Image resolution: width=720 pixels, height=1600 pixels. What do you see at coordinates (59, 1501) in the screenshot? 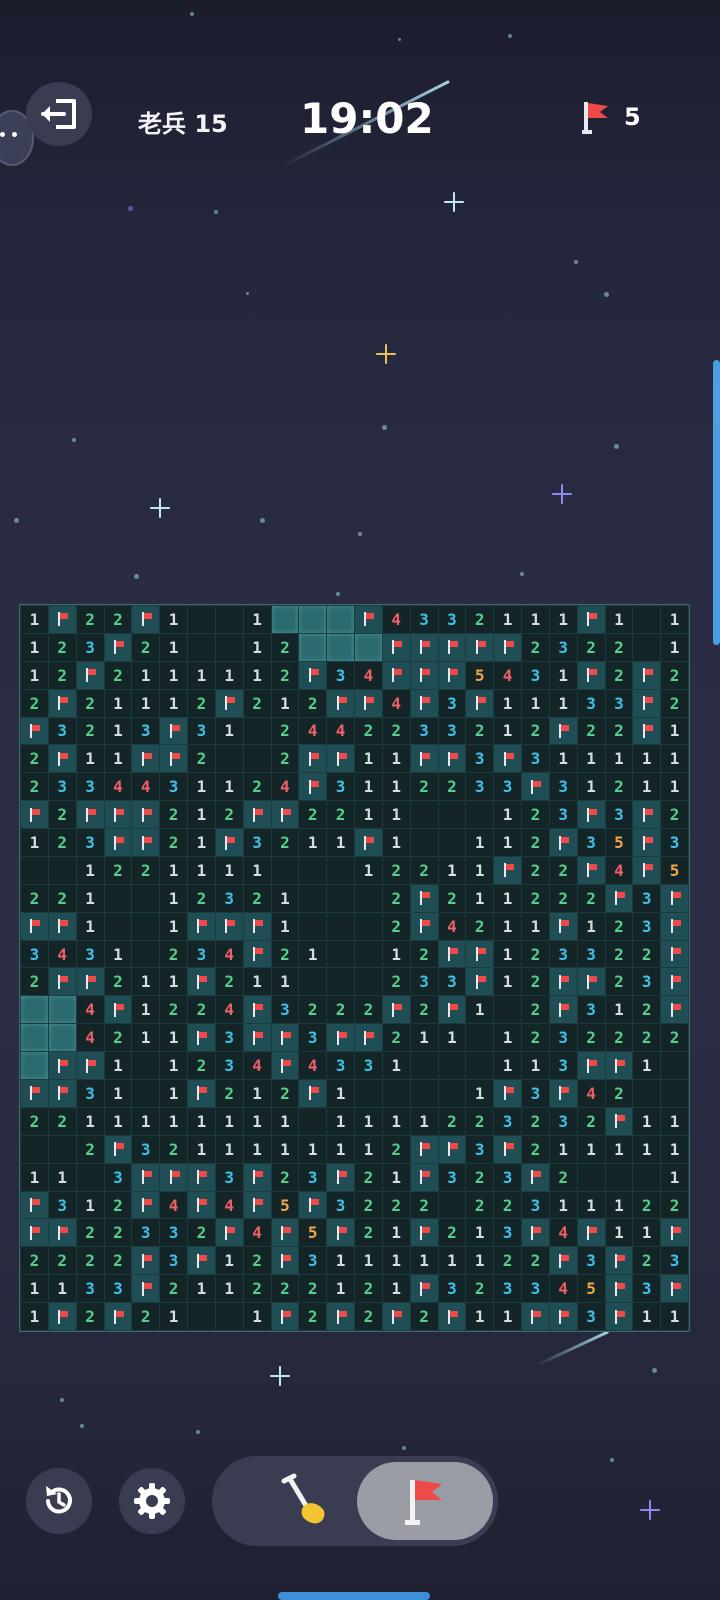
I see `restart-button` at bounding box center [59, 1501].